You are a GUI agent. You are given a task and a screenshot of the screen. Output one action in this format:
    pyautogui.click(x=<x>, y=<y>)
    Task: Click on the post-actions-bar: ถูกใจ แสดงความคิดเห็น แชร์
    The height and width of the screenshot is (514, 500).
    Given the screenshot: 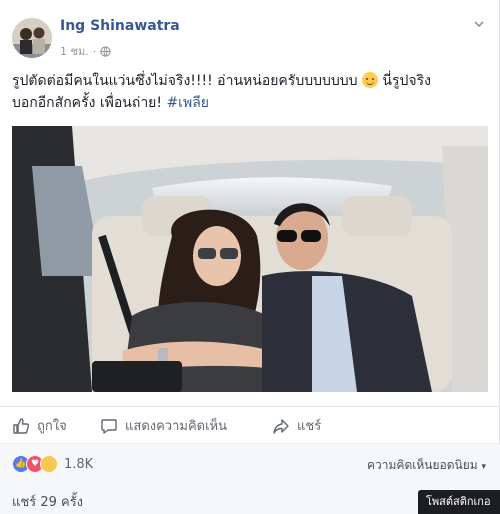 What is the action you would take?
    pyautogui.click(x=250, y=424)
    